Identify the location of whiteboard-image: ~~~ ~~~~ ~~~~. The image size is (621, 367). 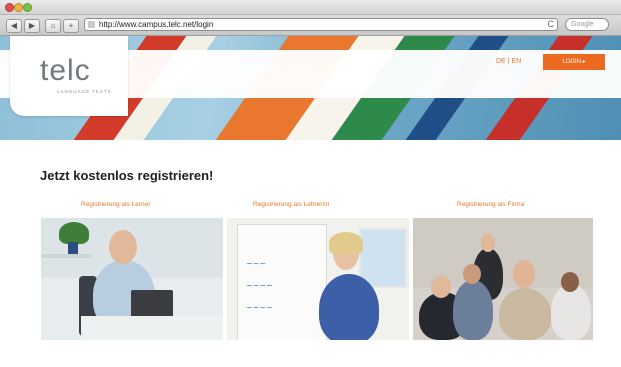
(282, 282).